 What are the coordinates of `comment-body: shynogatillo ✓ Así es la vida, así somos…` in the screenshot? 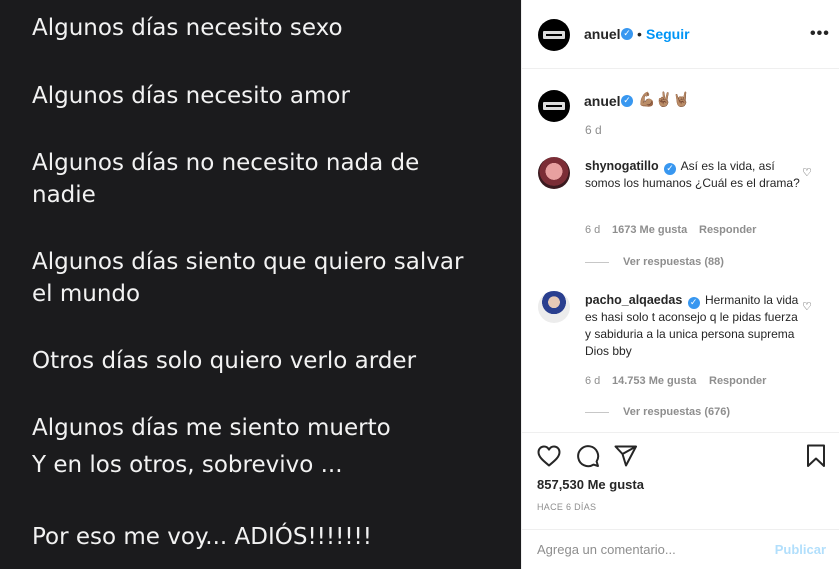 It's located at (692, 175).